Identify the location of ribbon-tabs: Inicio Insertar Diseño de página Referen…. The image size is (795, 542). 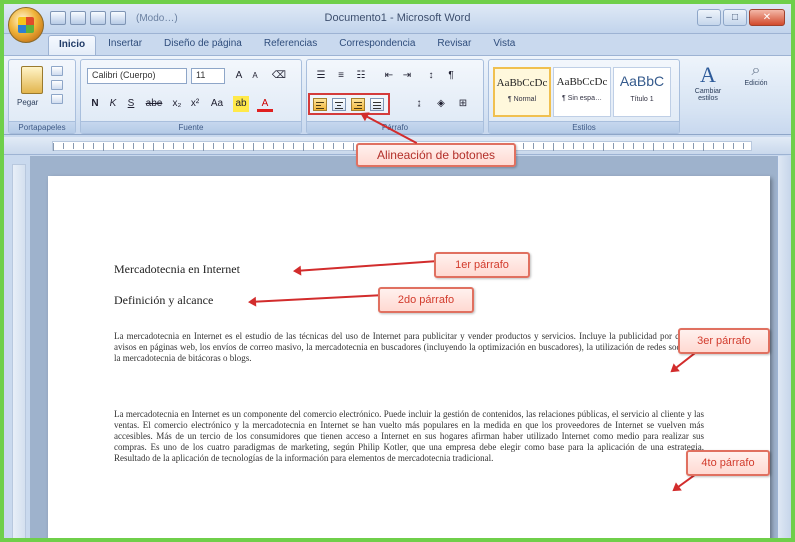
(286, 45).